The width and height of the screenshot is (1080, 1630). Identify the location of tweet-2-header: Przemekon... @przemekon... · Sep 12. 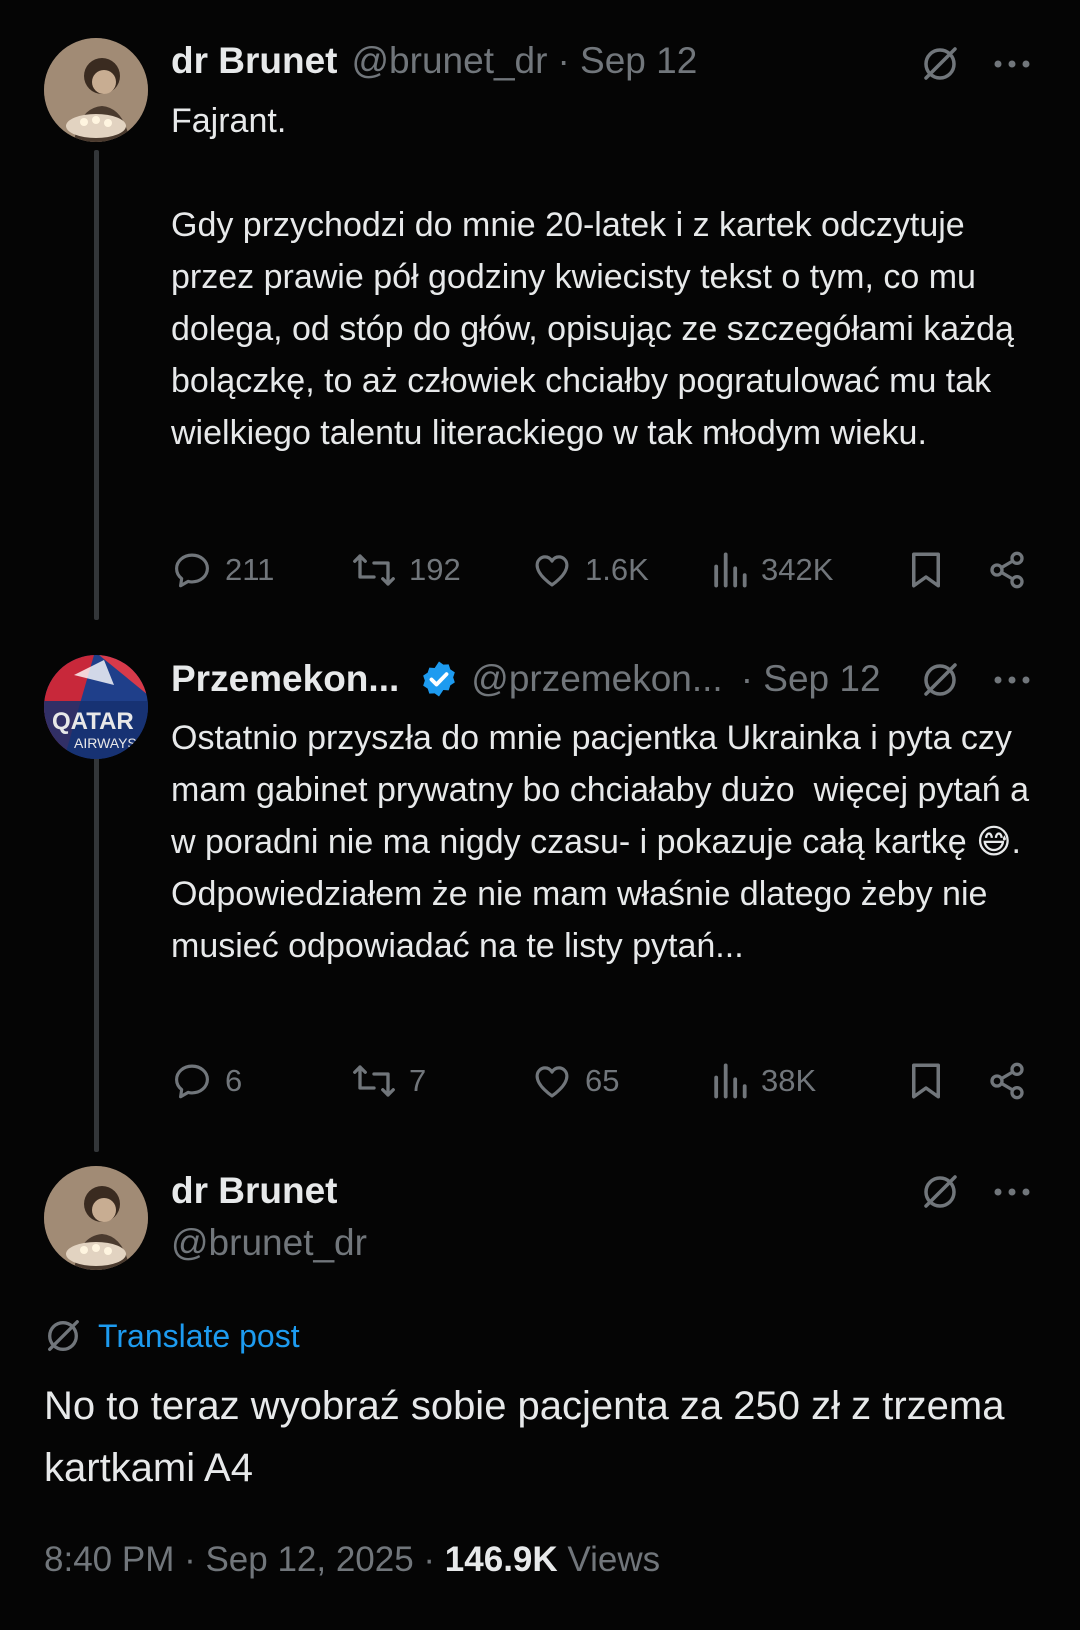
(526, 679).